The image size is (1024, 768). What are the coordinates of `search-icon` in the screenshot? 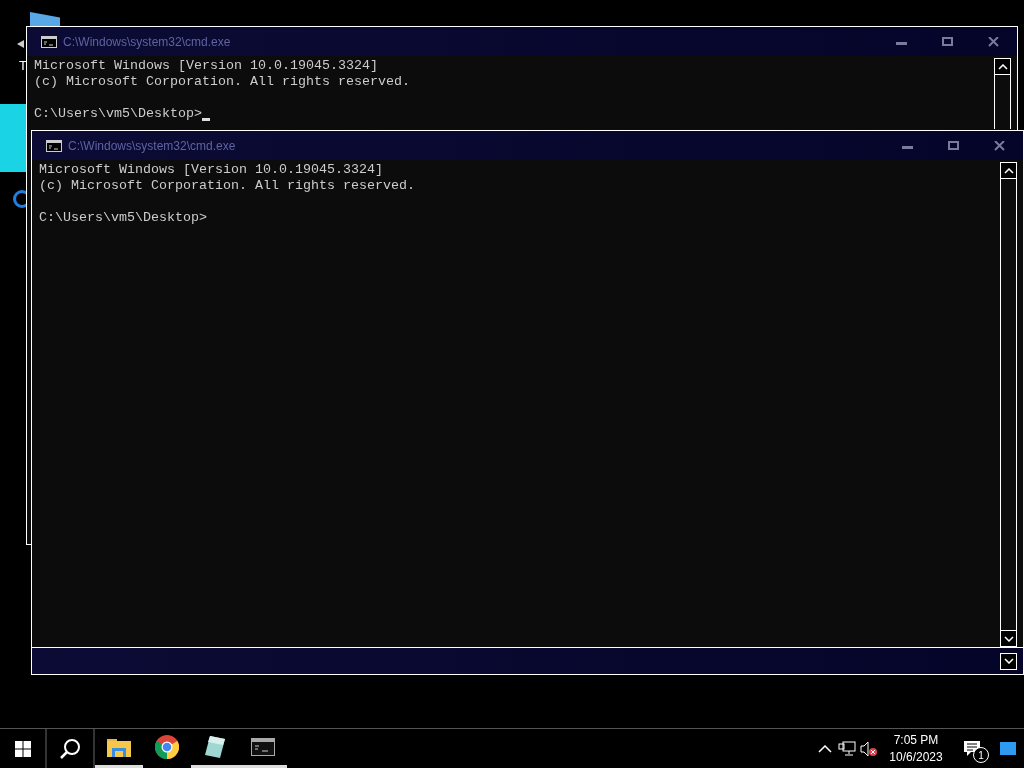 It's located at (70, 748).